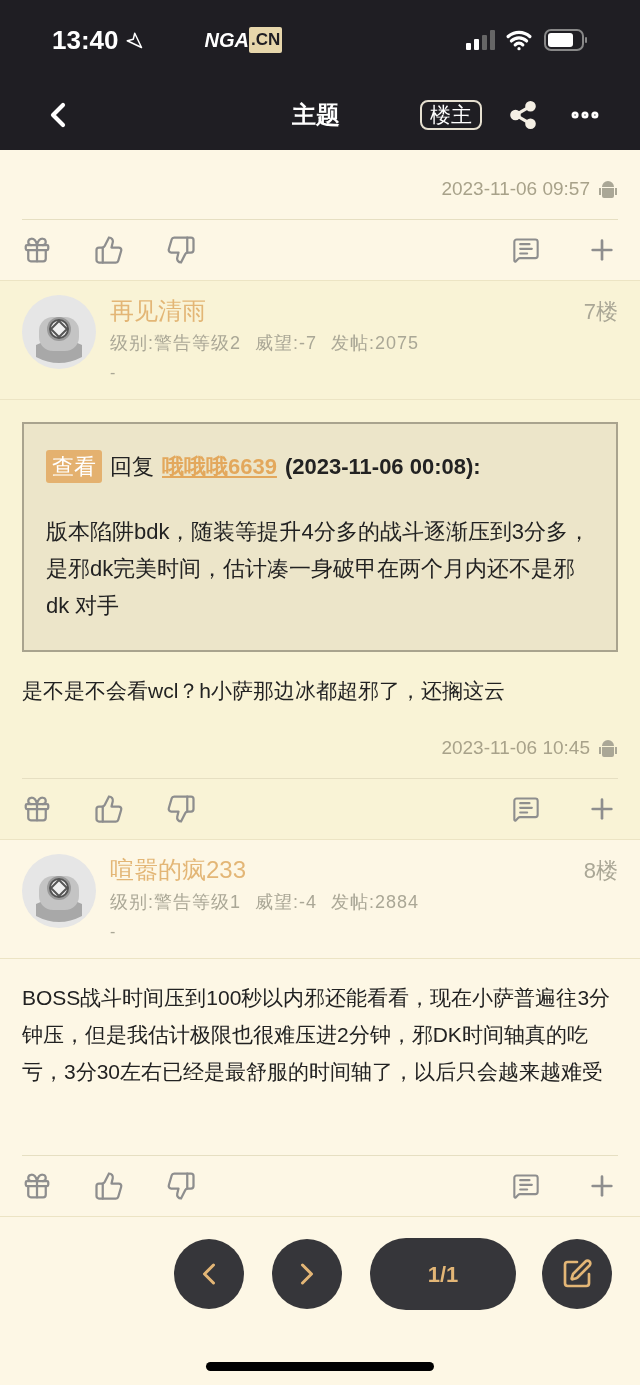 Image resolution: width=640 pixels, height=1385 pixels. What do you see at coordinates (133, 40) in the screenshot?
I see `location-icon` at bounding box center [133, 40].